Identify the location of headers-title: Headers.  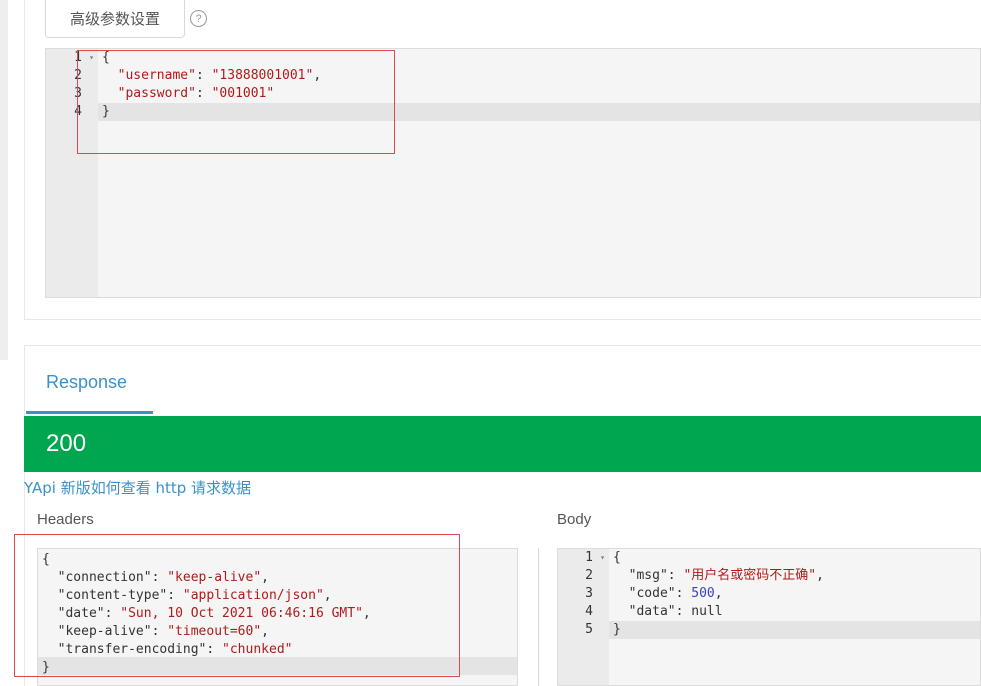
(65, 519).